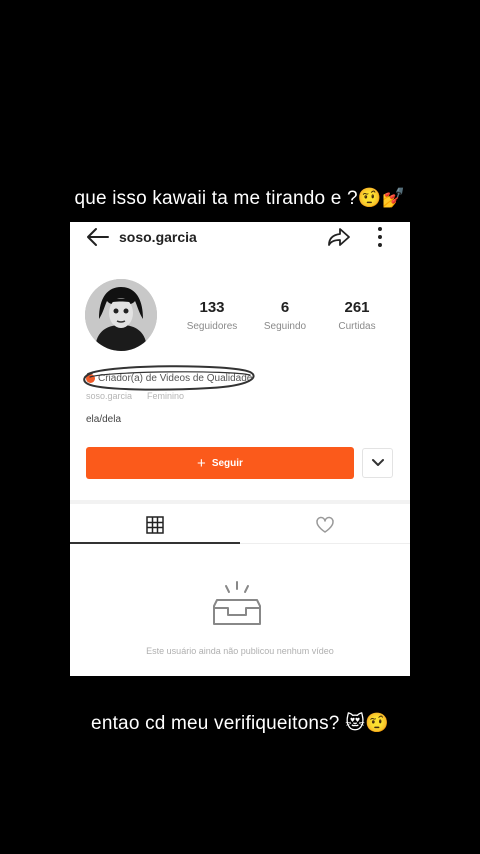 This screenshot has width=480, height=854. I want to click on follow-button: + Seguir, so click(220, 463).